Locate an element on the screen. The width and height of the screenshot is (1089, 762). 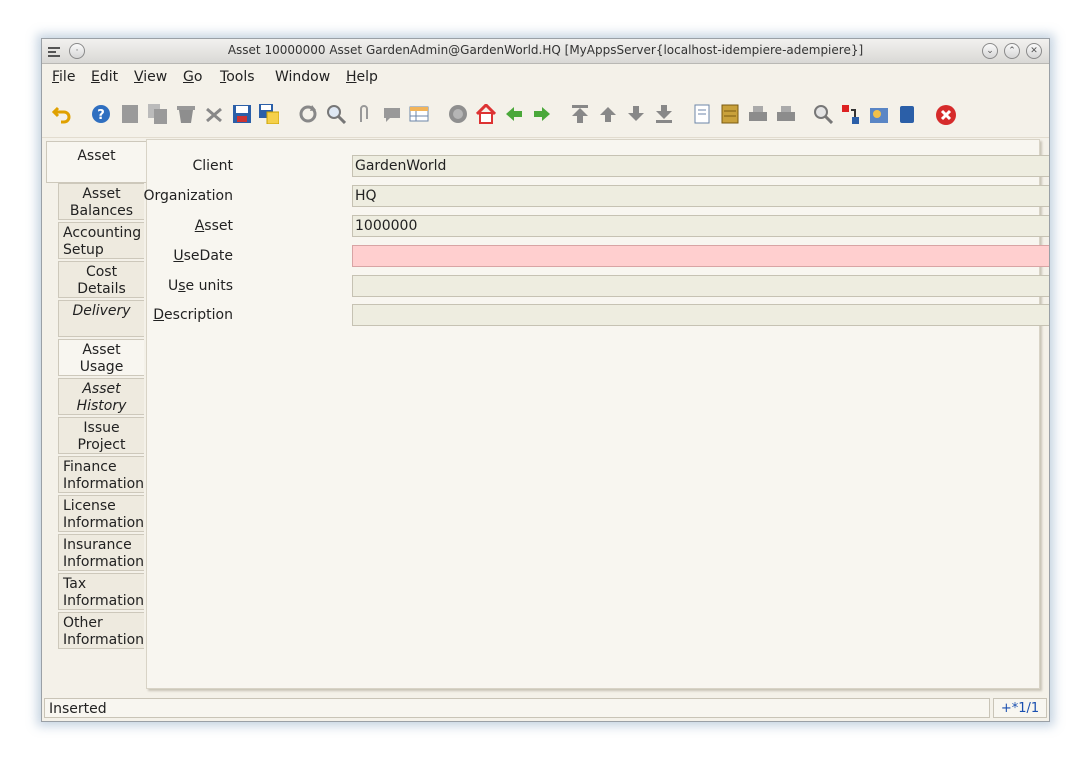
attachment-icon is located at coordinates (364, 114).